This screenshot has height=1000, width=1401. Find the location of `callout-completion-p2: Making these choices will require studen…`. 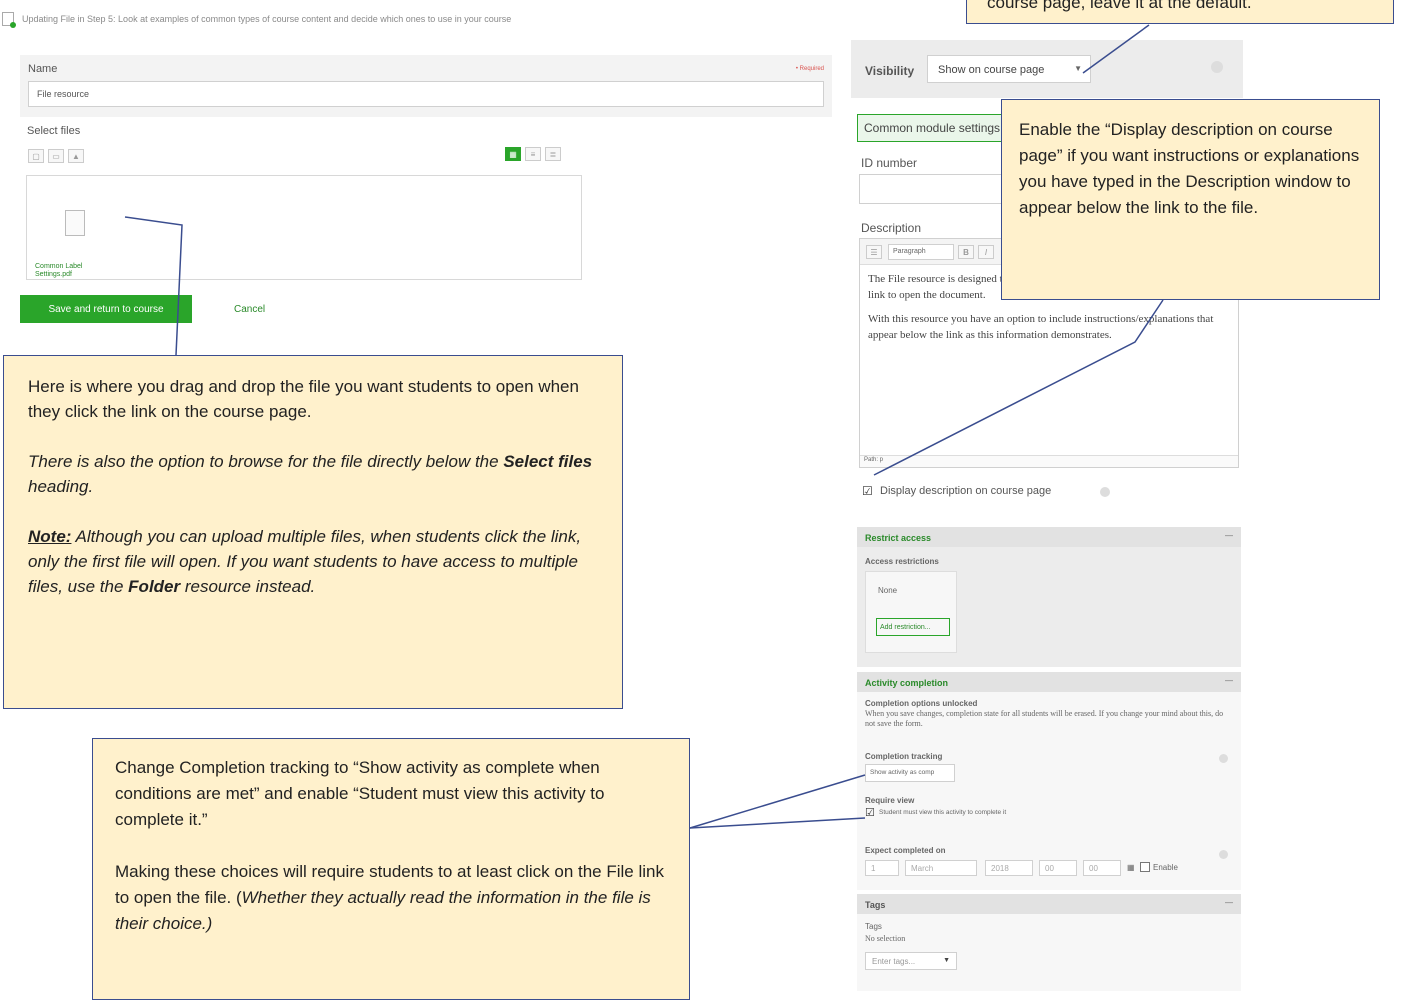

callout-completion-p2: Making these choices will require studen… is located at coordinates (389, 897).